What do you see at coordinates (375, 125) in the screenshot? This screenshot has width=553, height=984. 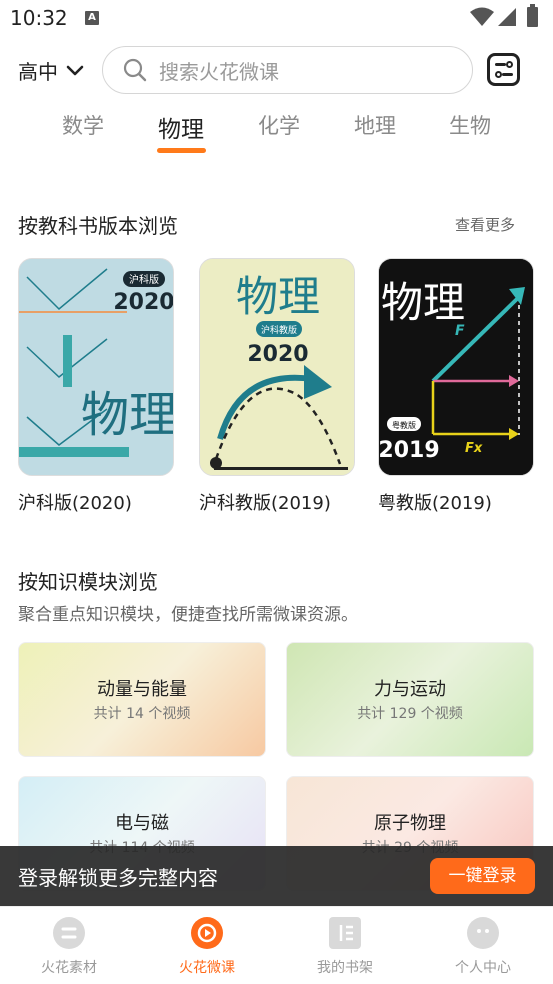 I see `tab-geography: 地理` at bounding box center [375, 125].